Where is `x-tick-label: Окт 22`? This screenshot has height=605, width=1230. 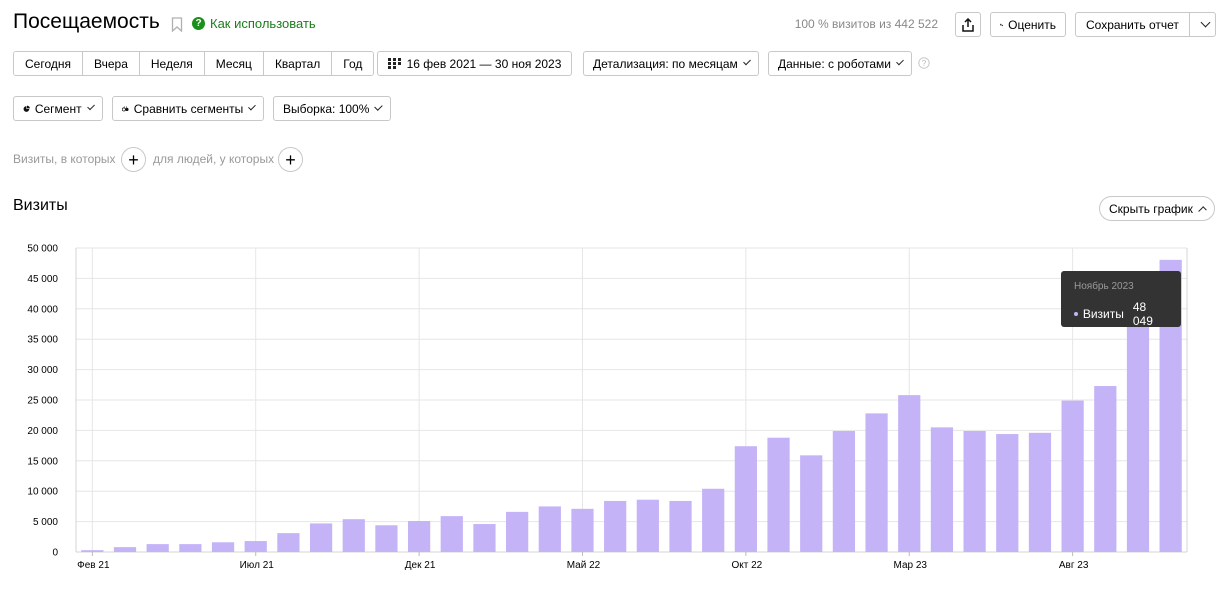
x-tick-label: Окт 22 is located at coordinates (746, 565).